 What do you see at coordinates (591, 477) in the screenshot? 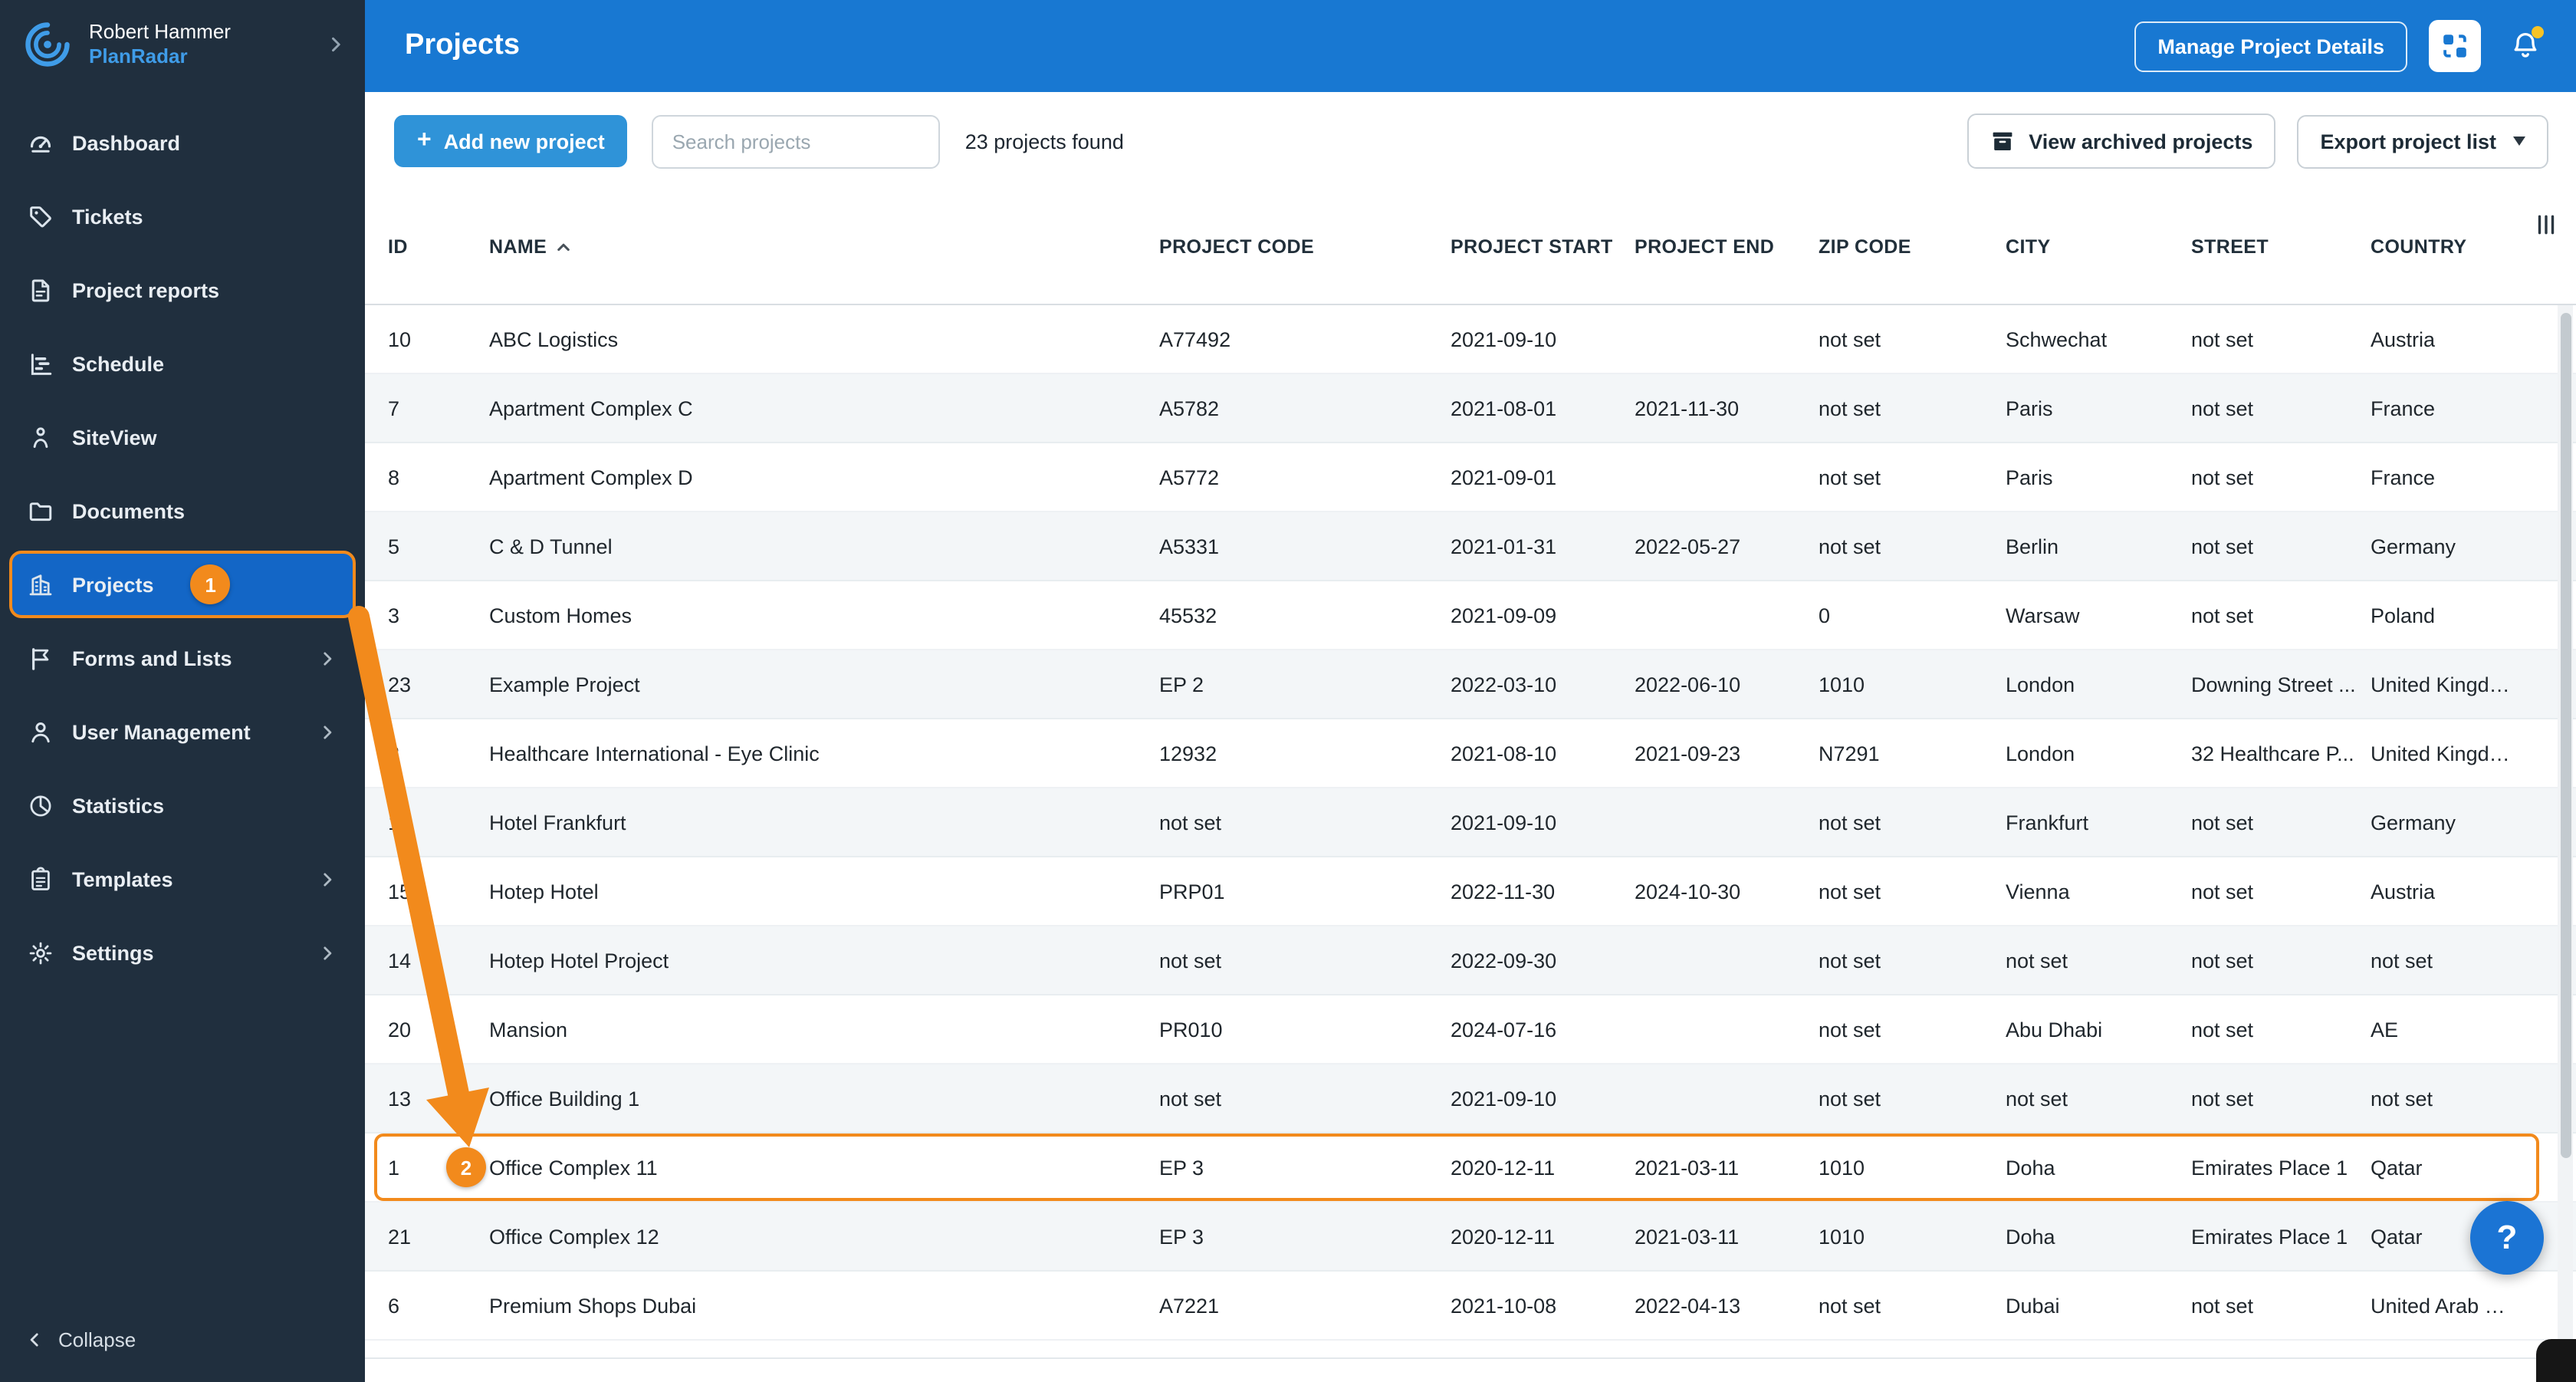
I see `cell-name: Apartment Complex D` at bounding box center [591, 477].